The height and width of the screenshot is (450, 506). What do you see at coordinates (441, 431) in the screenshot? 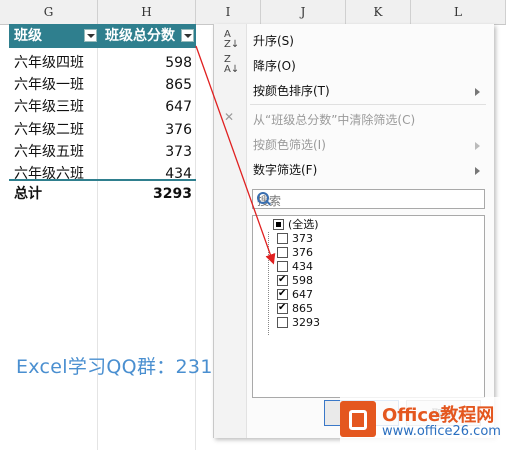
I see `logo-url: www.office26.com` at bounding box center [441, 431].